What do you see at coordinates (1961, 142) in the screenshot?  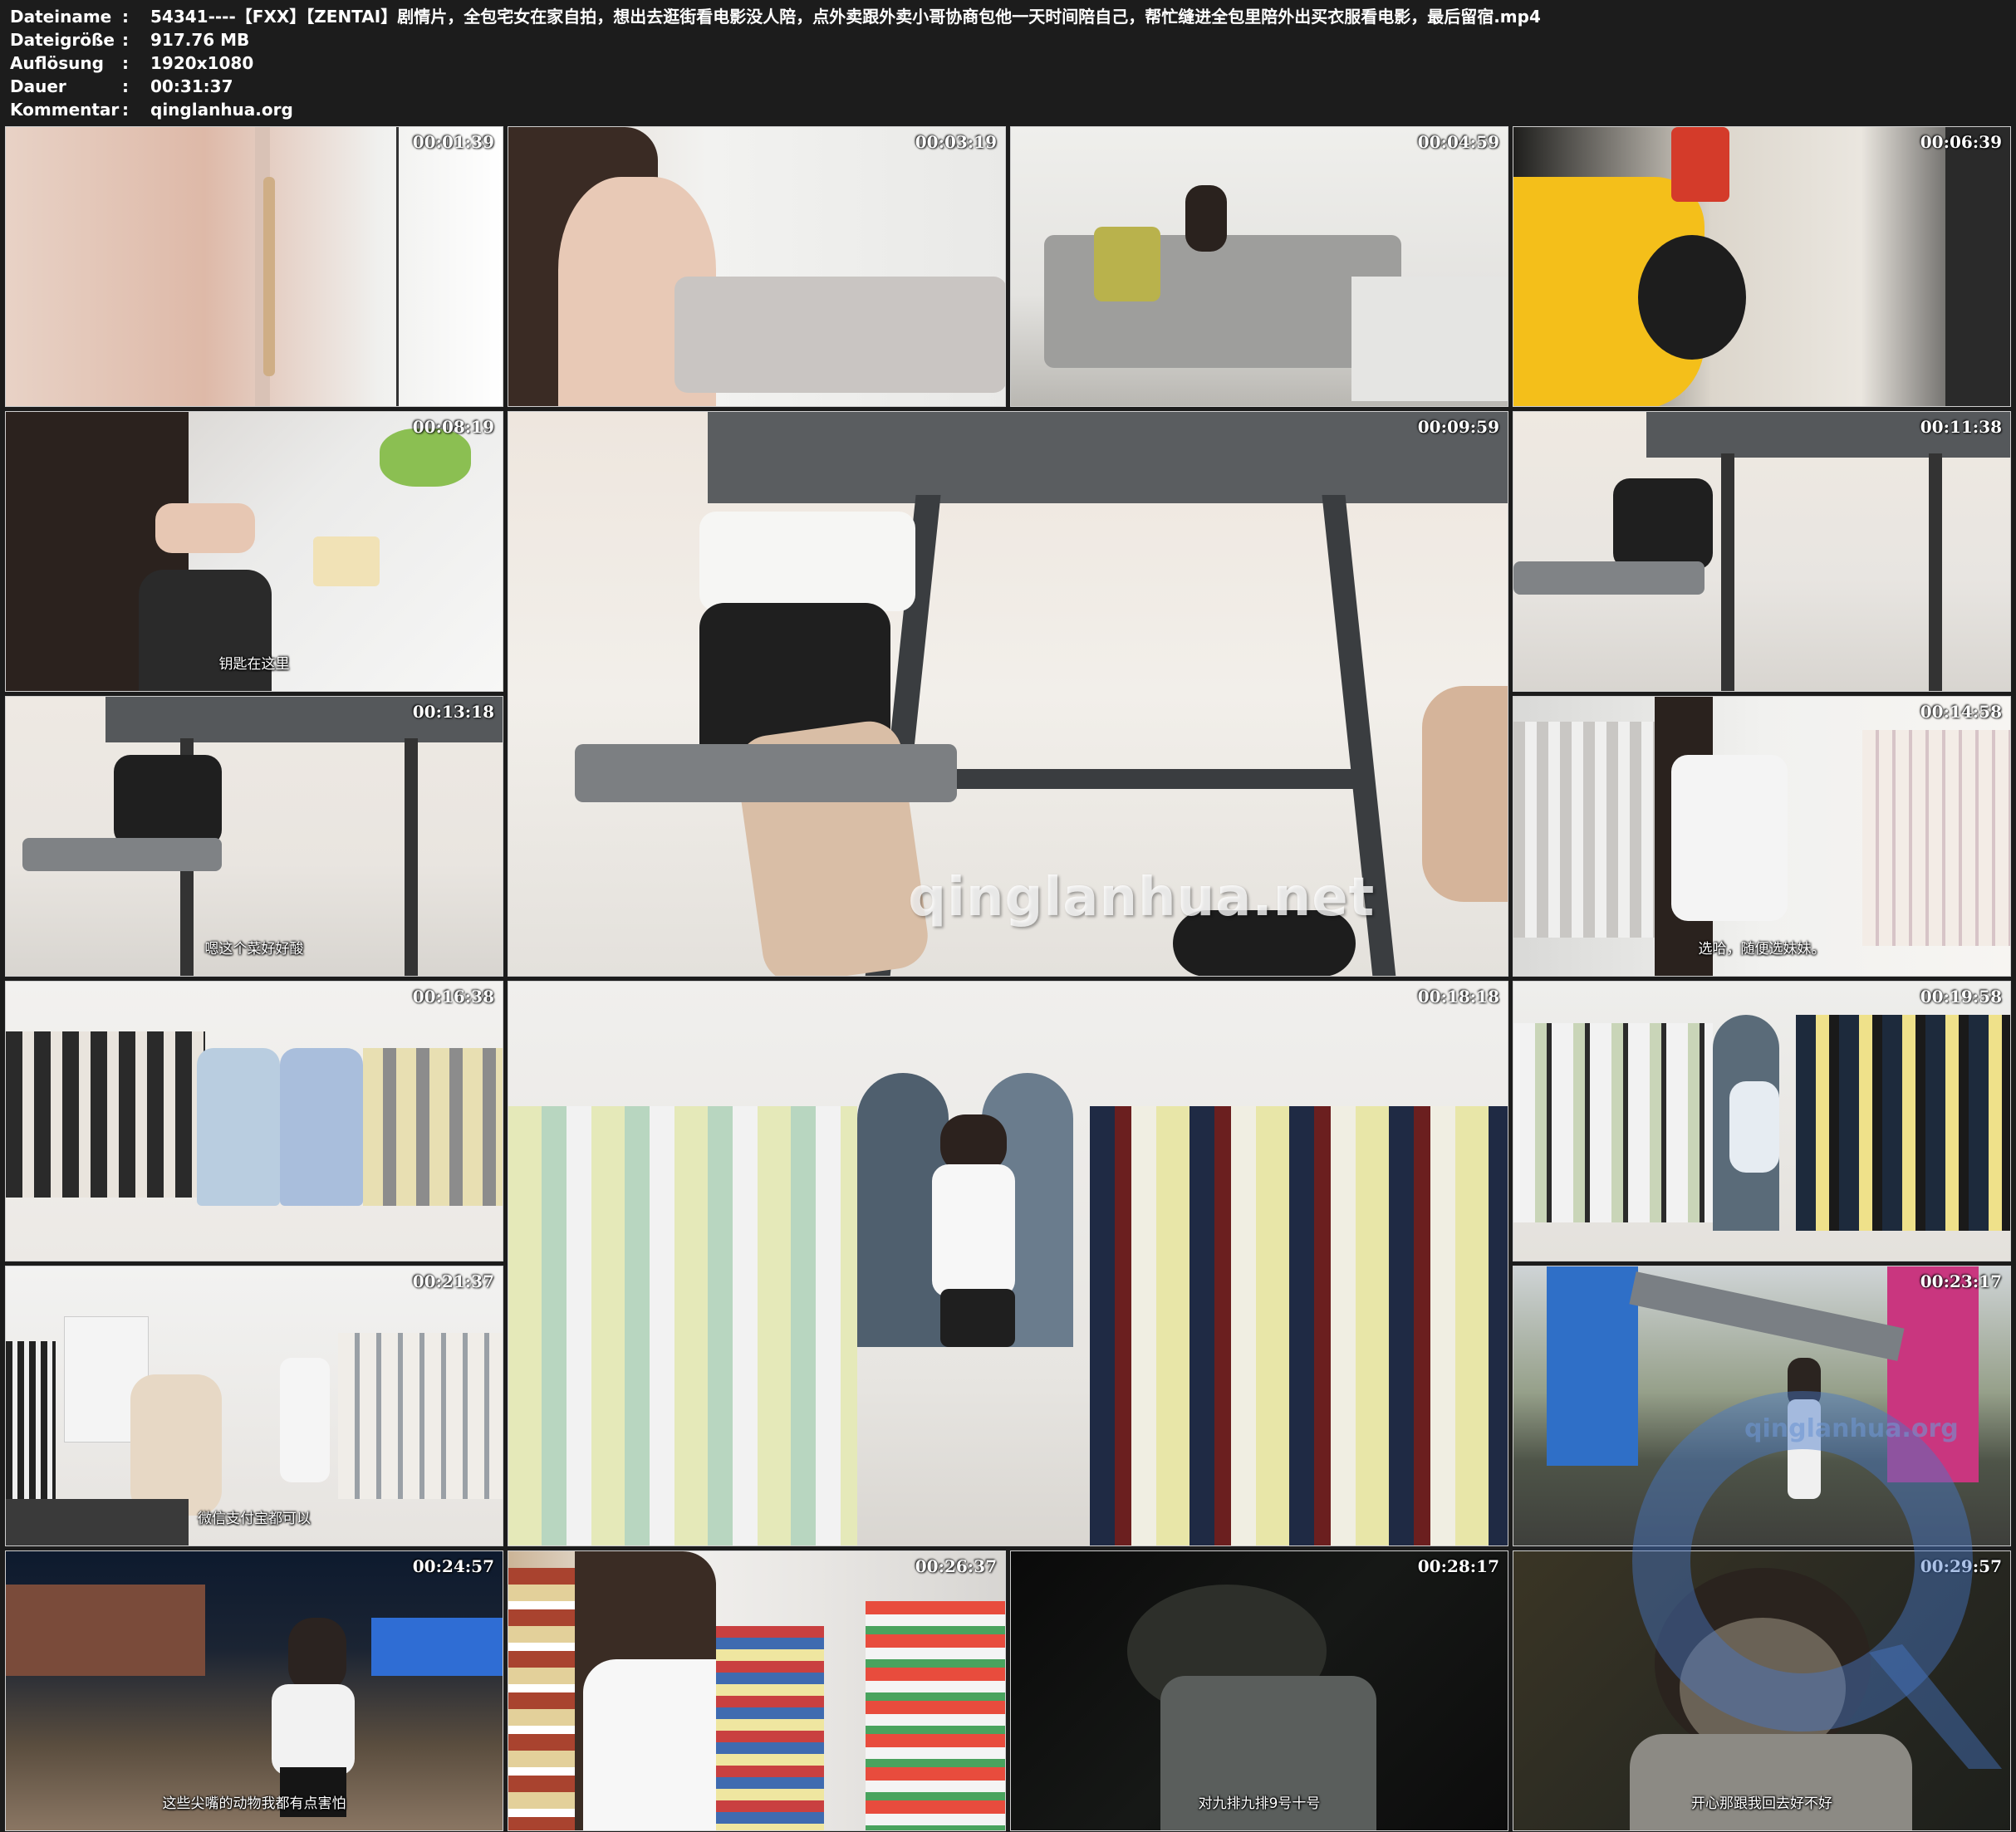 I see `timestamp: 00:06:39` at bounding box center [1961, 142].